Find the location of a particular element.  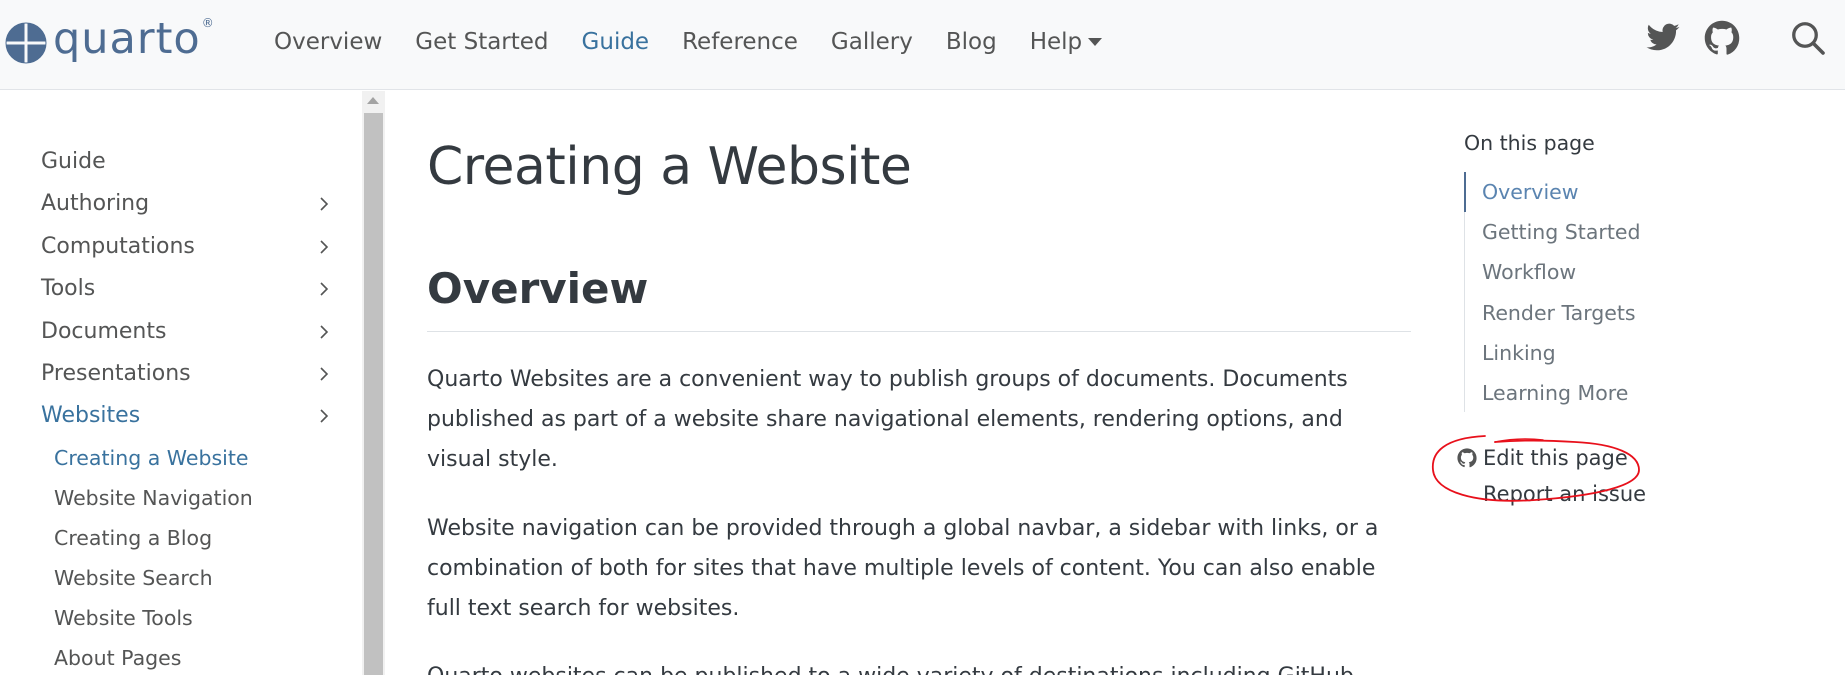

section-heading-overview: Overview is located at coordinates (538, 288).